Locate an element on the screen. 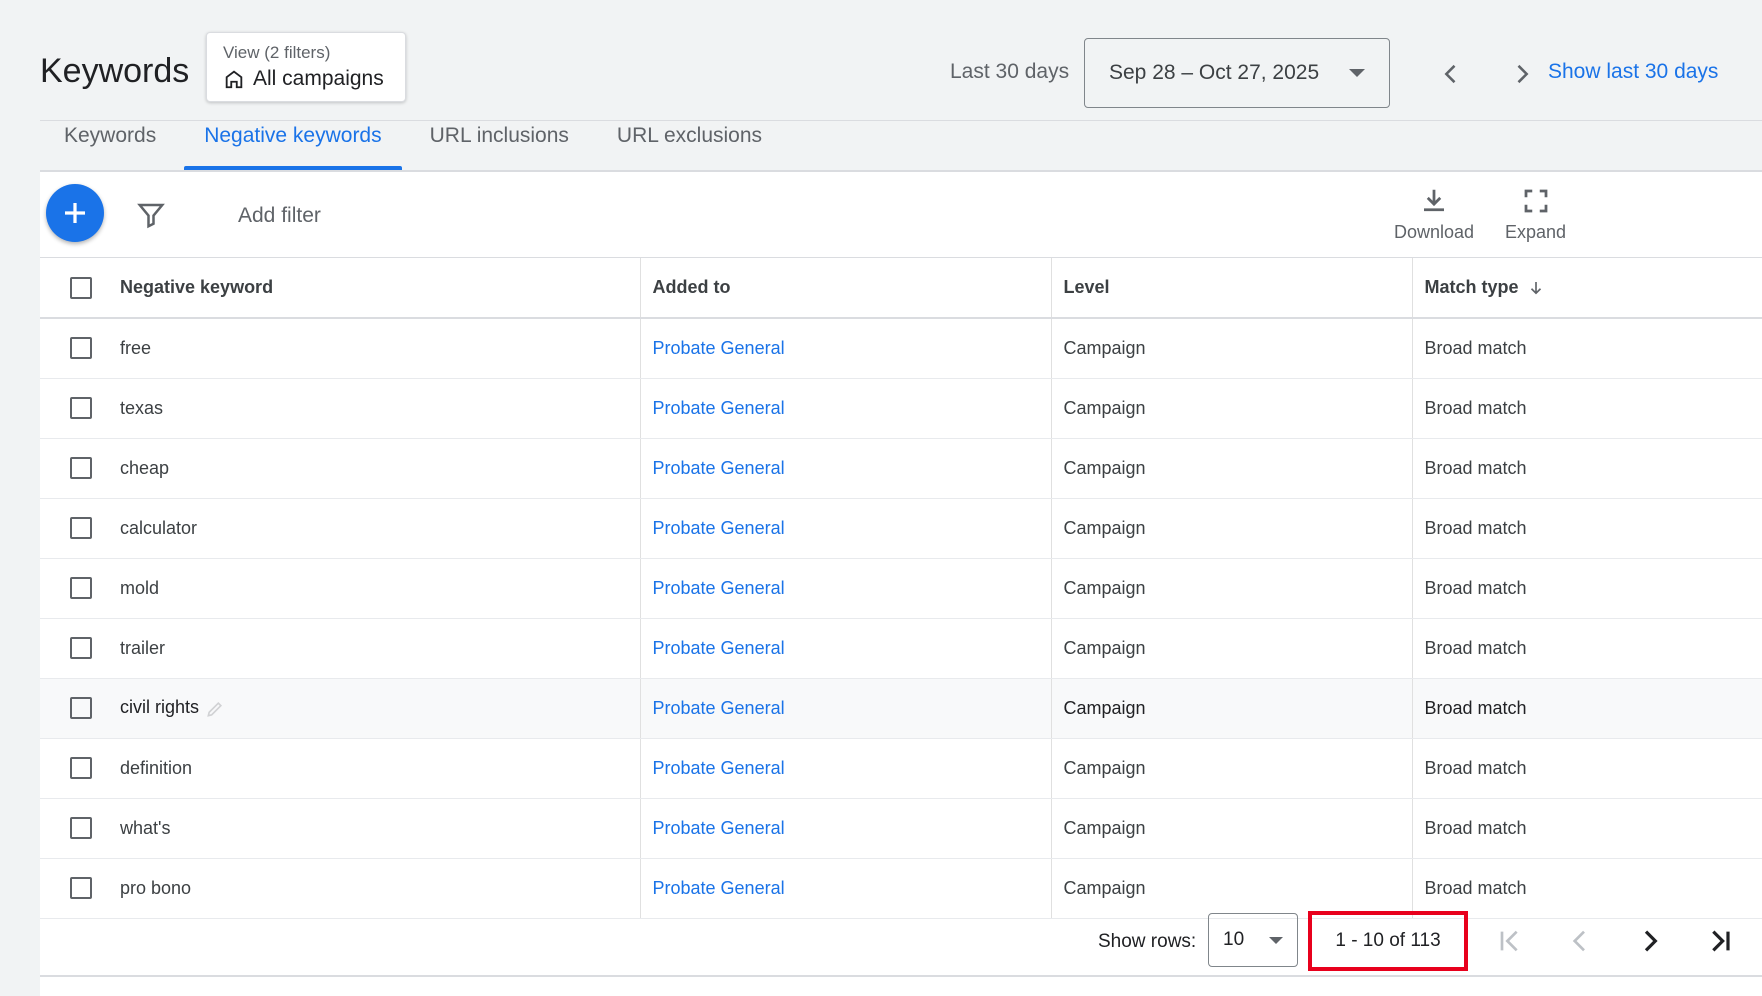  tab-url-inclusions: URL inclusions is located at coordinates (499, 145).